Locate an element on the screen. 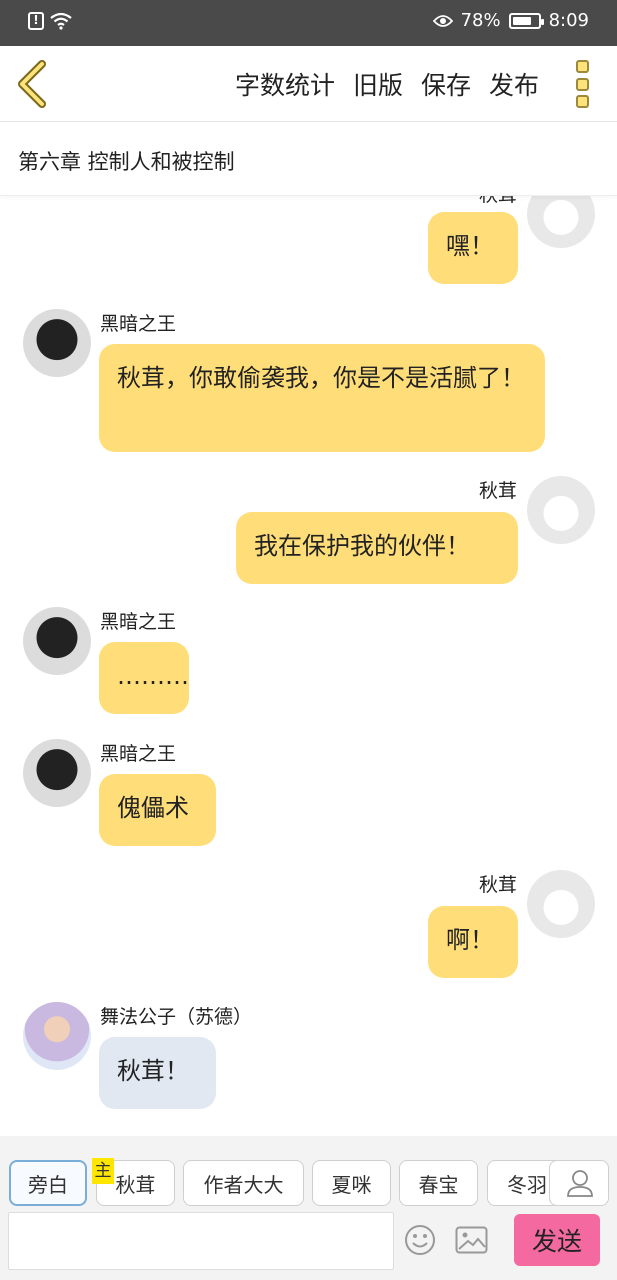 Image resolution: width=617 pixels, height=1280 pixels. wifi-icon is located at coordinates (61, 21).